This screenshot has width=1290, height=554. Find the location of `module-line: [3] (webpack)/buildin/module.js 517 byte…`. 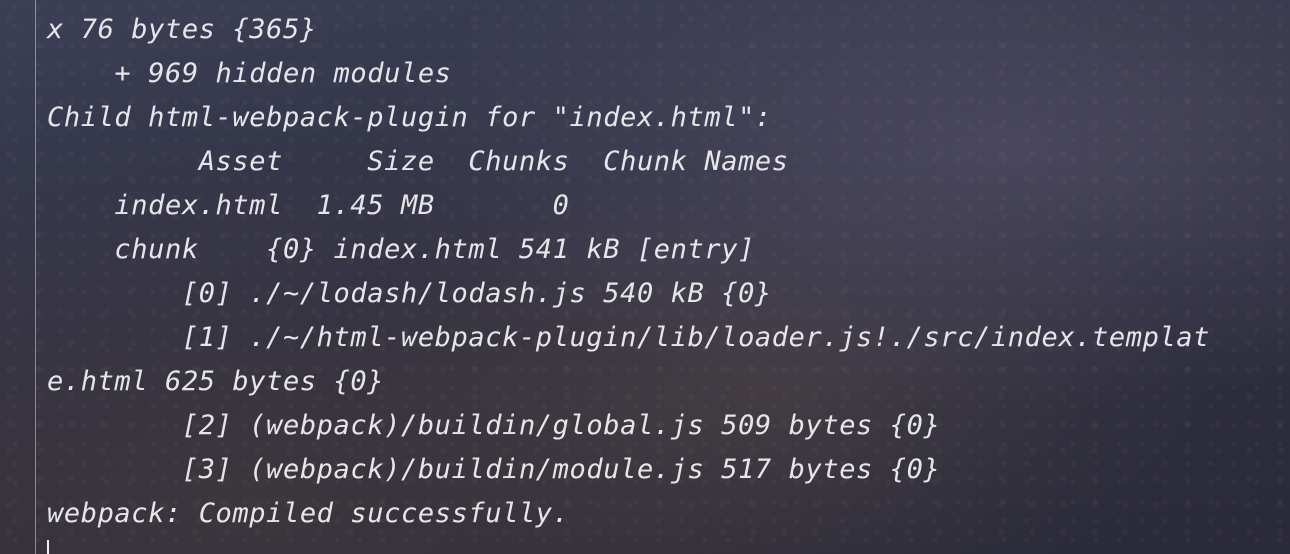

module-line: [3] (webpack)/buildin/module.js 517 byte… is located at coordinates (494, 469).